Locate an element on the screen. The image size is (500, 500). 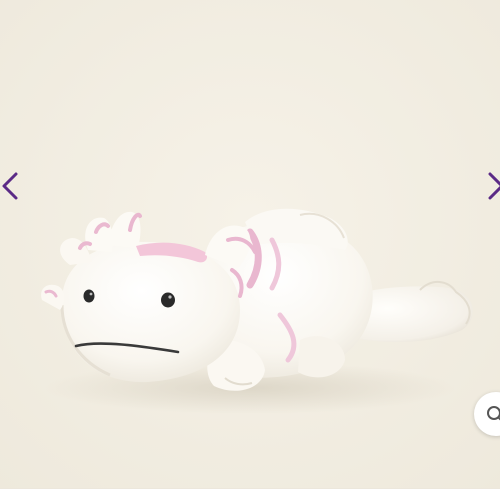
gallery-bottom-edge is located at coordinates (250, 494).